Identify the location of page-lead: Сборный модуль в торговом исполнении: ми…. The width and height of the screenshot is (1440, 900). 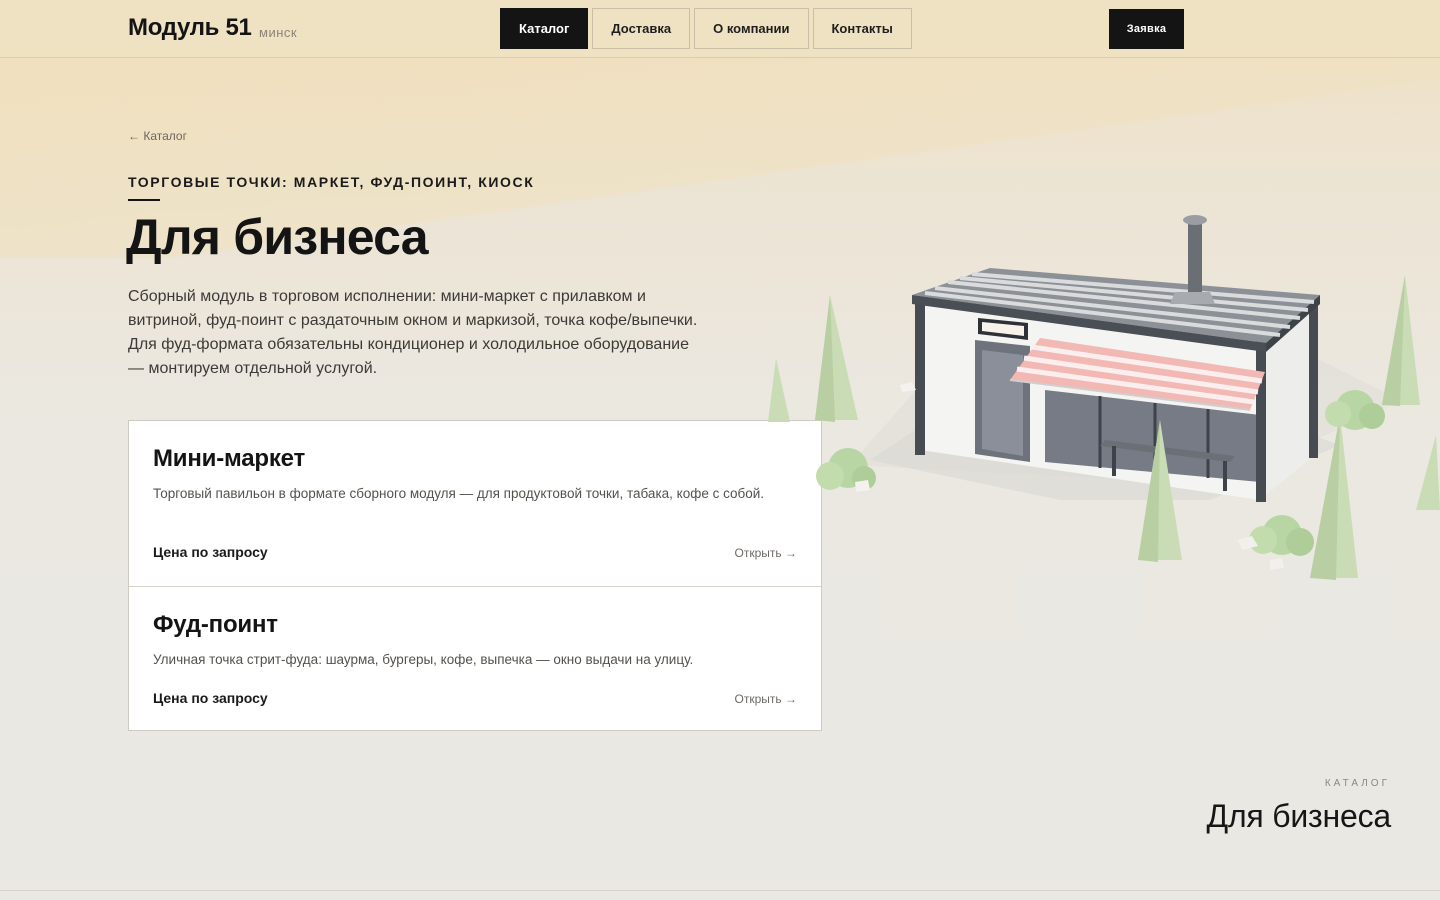
(413, 332).